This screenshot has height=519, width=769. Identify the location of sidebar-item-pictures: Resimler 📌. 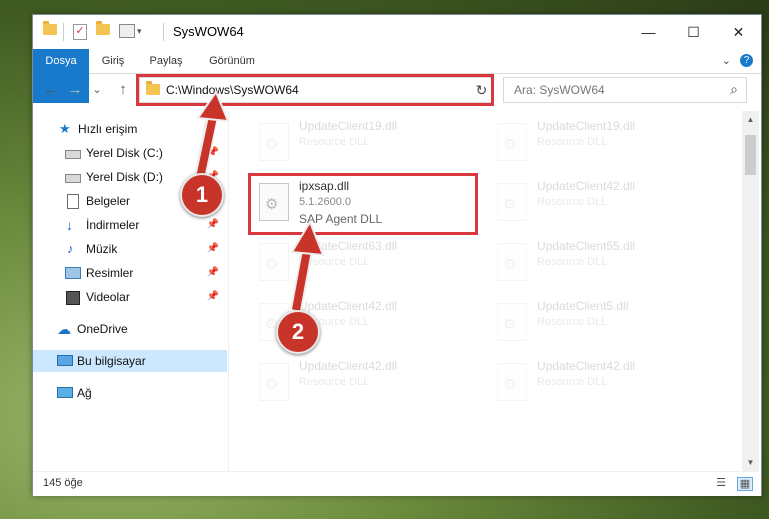
(130, 273).